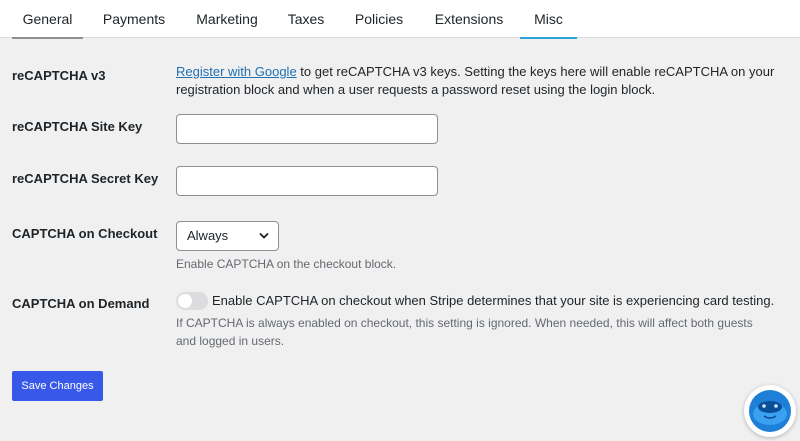 Image resolution: width=800 pixels, height=441 pixels. I want to click on tab-marketing: Marketing, so click(227, 19).